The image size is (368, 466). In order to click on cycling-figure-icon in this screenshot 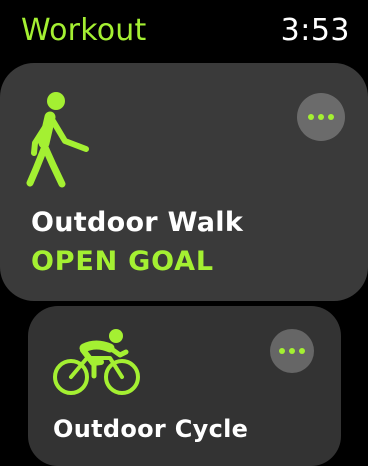, I will do `click(96, 362)`.